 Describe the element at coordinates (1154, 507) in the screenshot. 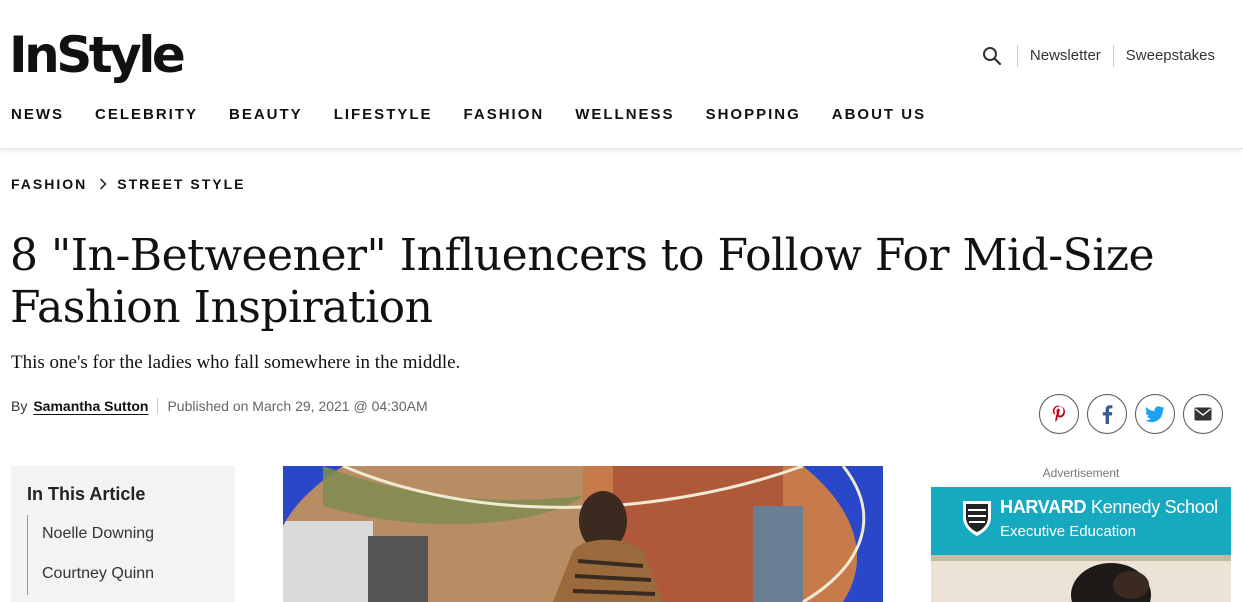

I see `ad-brand-rest: Kennedy School` at that location.